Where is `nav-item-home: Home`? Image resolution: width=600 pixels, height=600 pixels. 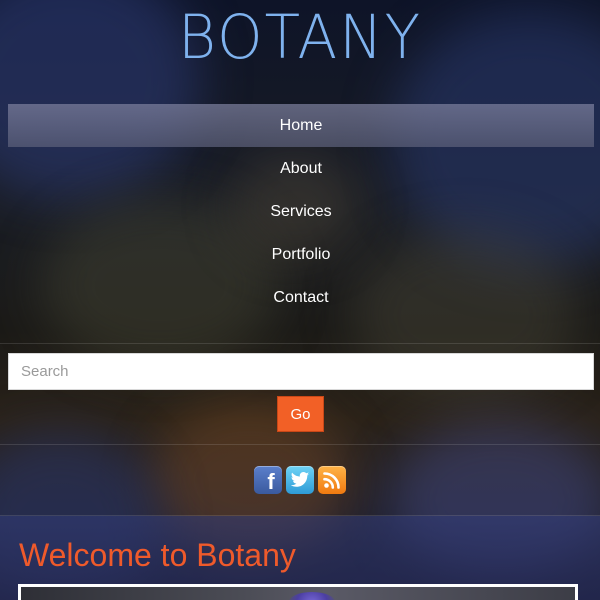
nav-item-home: Home is located at coordinates (301, 125).